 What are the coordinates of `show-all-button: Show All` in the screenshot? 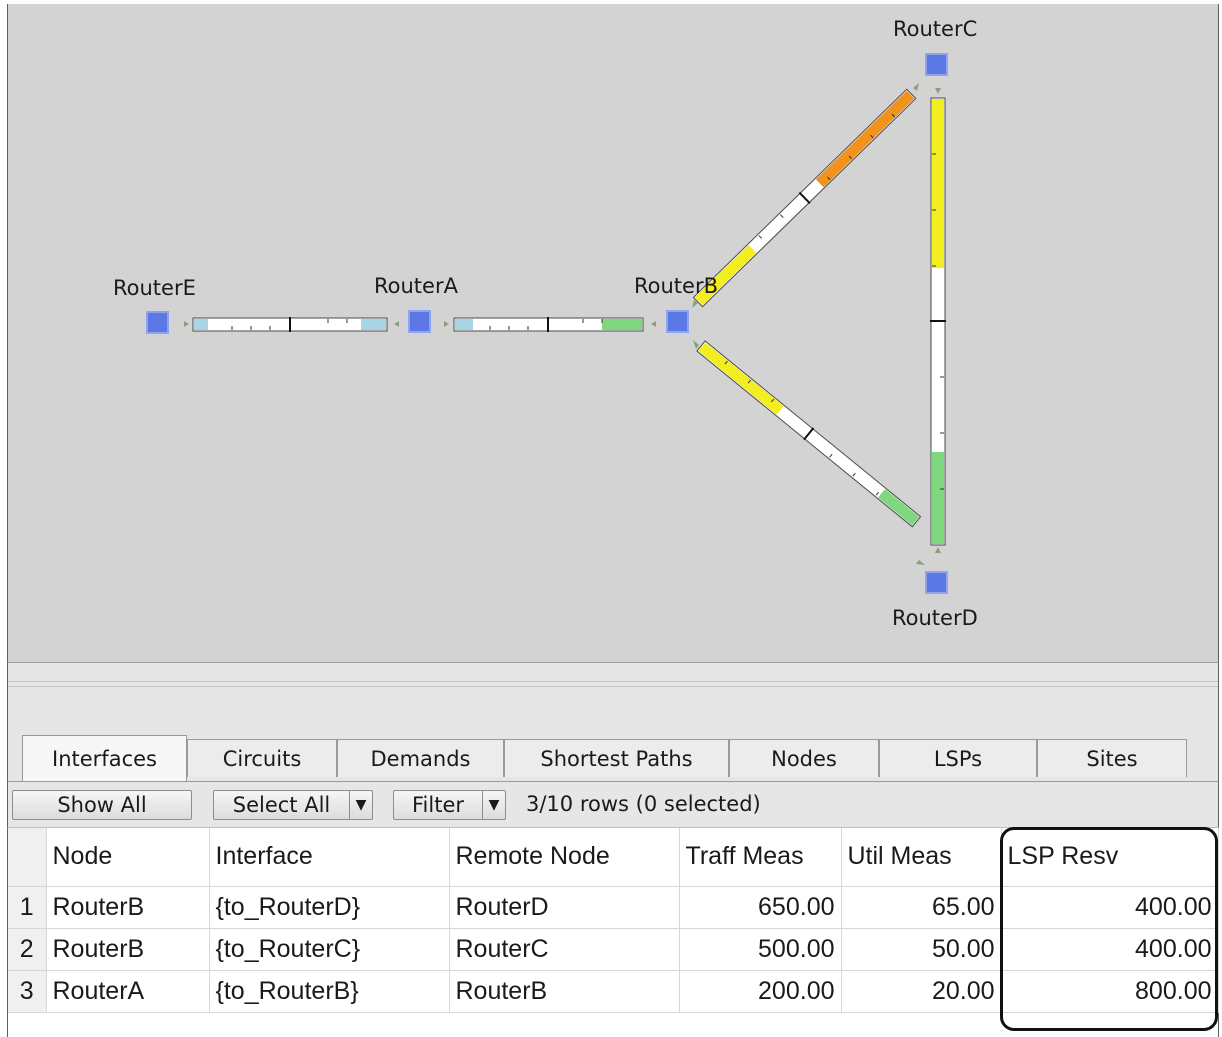 It's located at (102, 805).